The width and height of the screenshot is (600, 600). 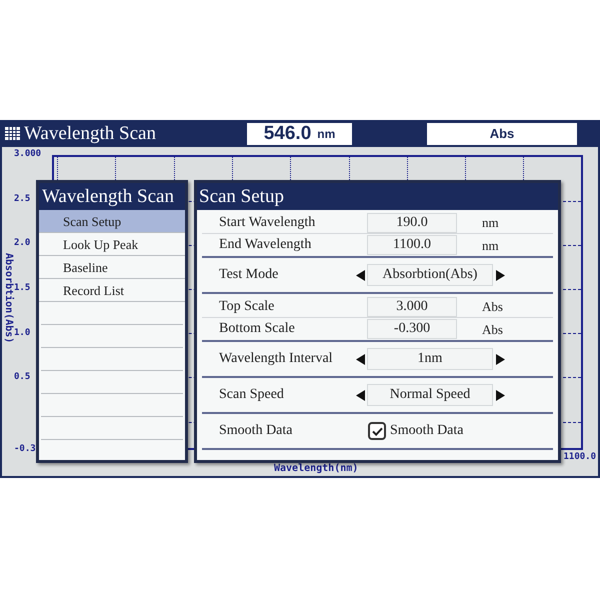 What do you see at coordinates (28, 154) in the screenshot?
I see `y-tick-label: 3.000` at bounding box center [28, 154].